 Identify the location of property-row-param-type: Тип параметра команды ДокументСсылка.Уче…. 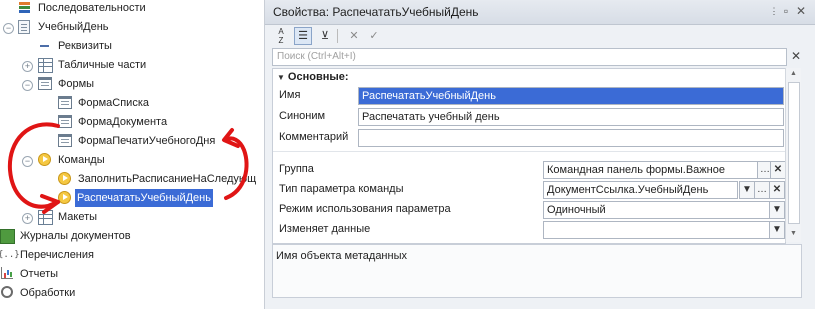
(529, 190).